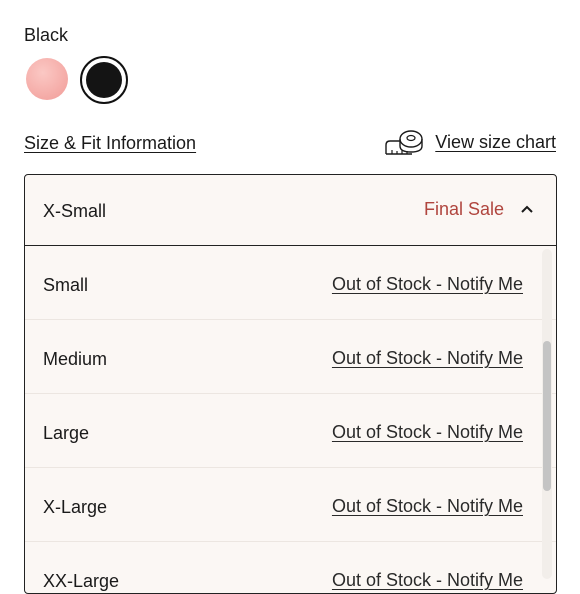  I want to click on measuring-tape-icon, so click(404, 142).